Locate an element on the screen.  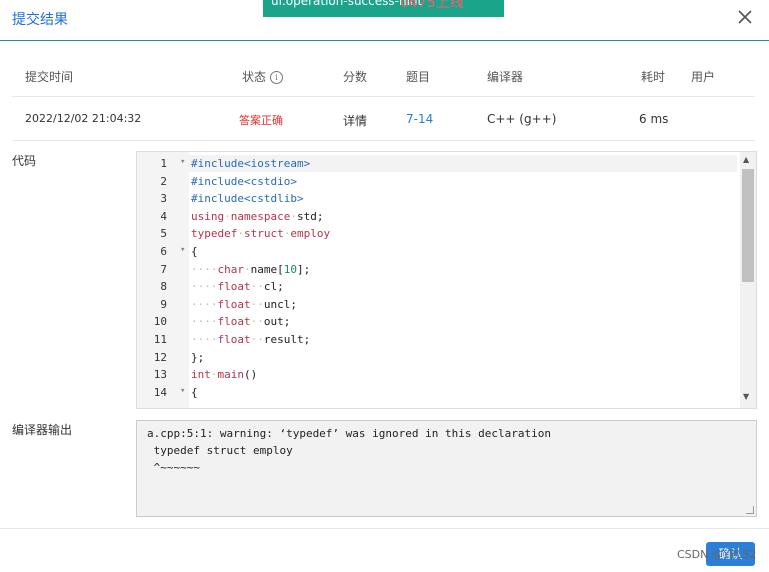
code-line: 7 ····char·name[10]; is located at coordinates (437, 269).